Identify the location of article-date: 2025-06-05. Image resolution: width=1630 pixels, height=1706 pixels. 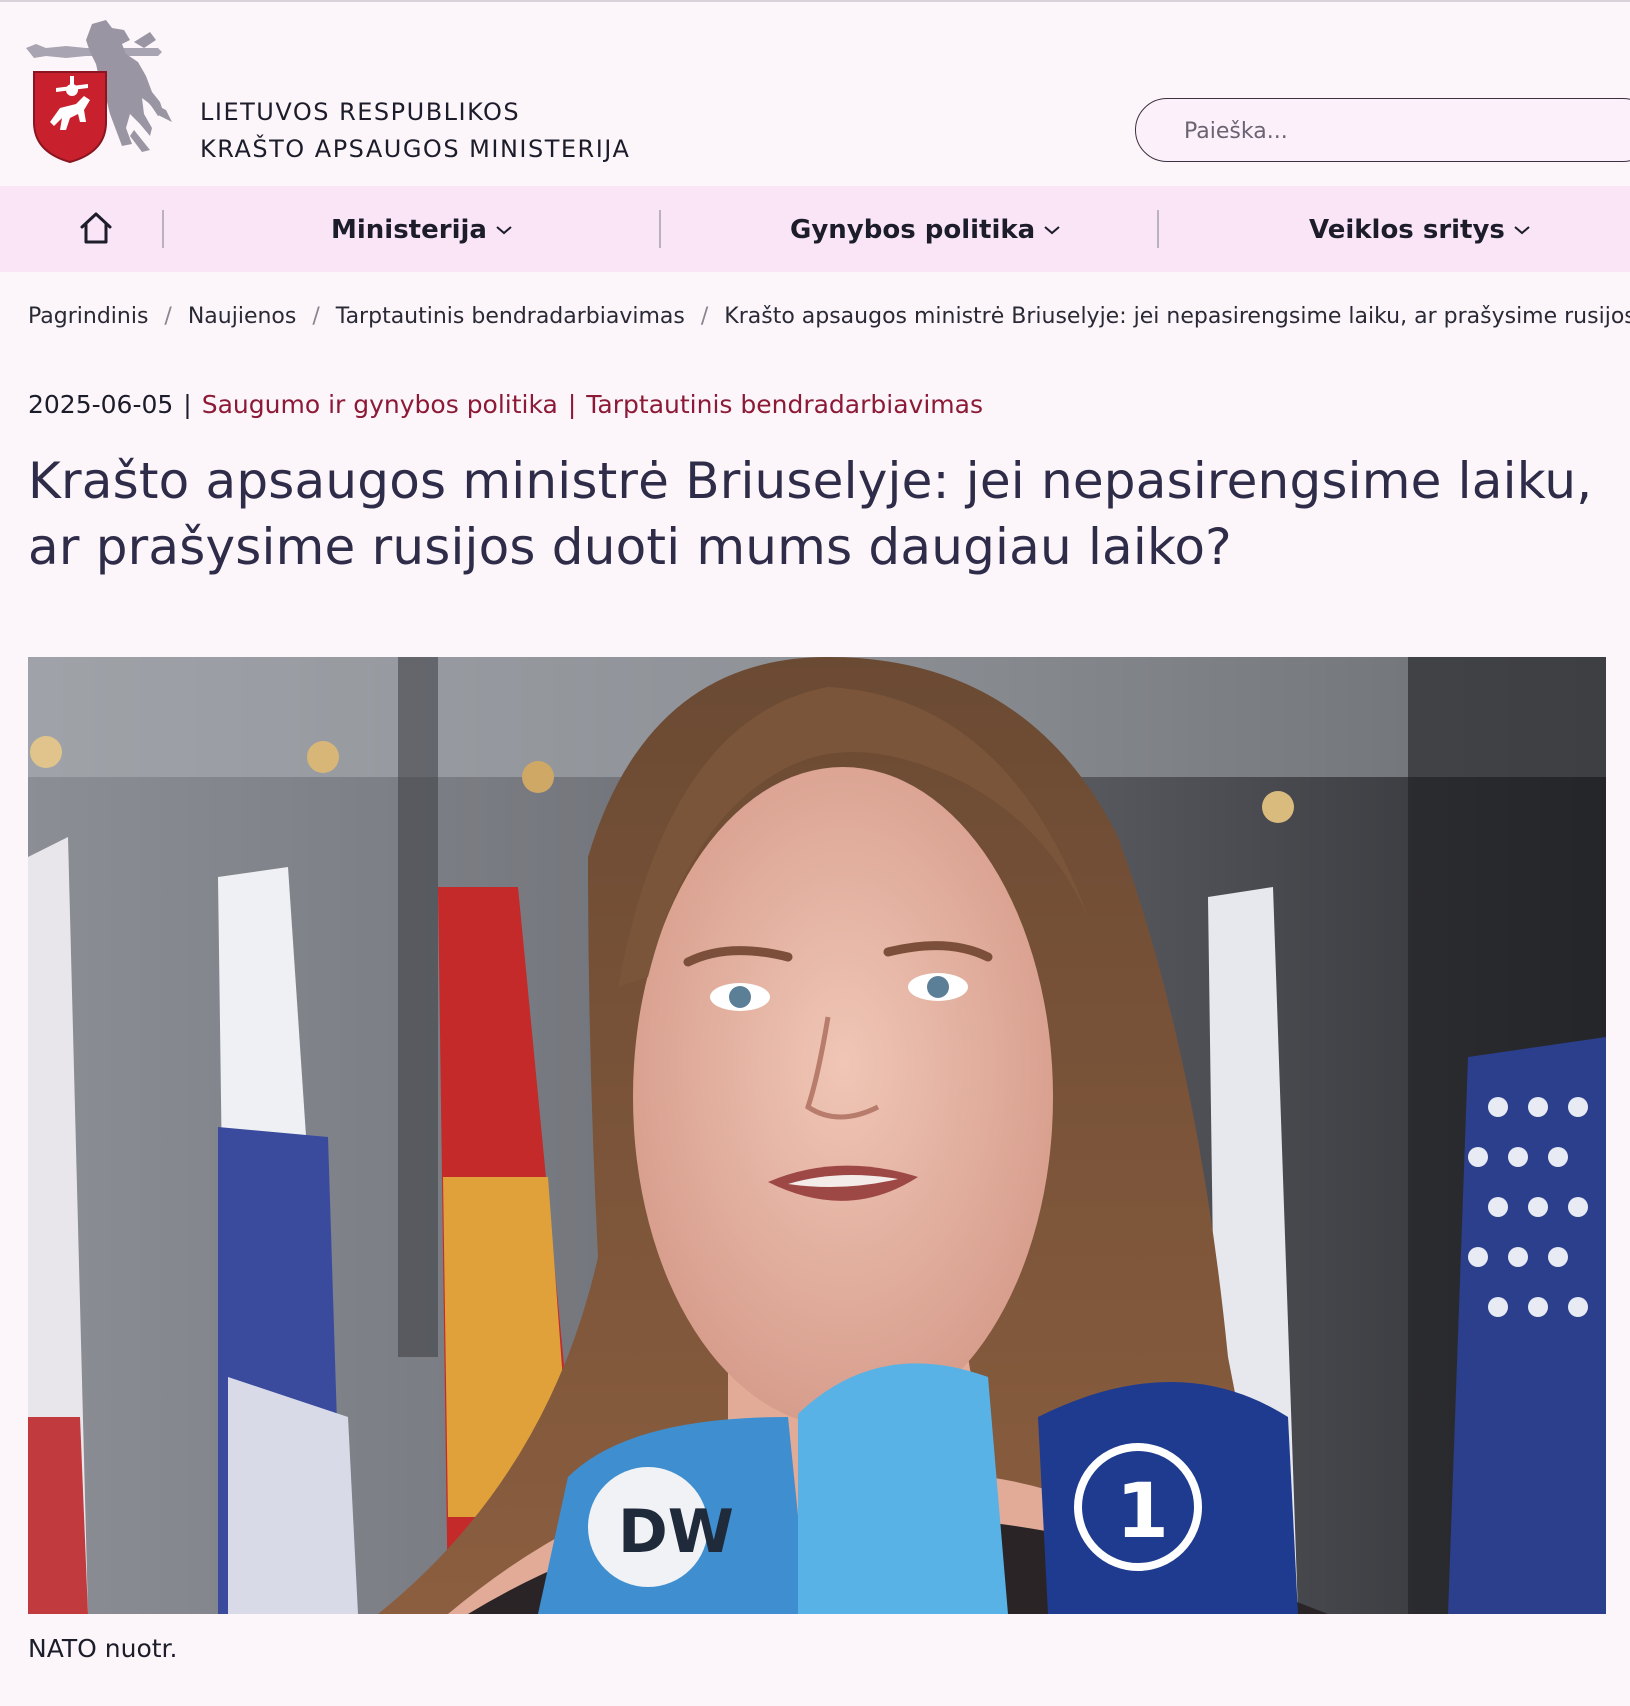
(101, 404).